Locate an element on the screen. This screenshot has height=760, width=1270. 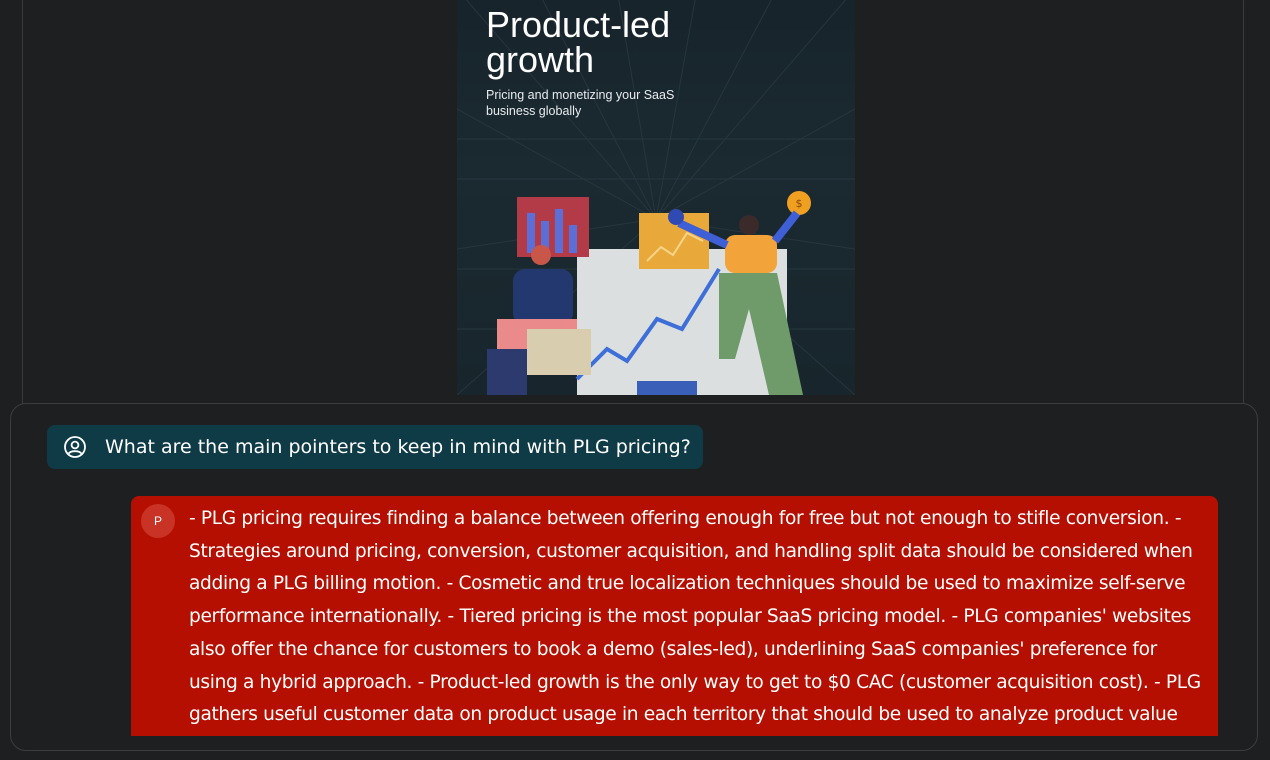
user-account-icon is located at coordinates (75, 447).